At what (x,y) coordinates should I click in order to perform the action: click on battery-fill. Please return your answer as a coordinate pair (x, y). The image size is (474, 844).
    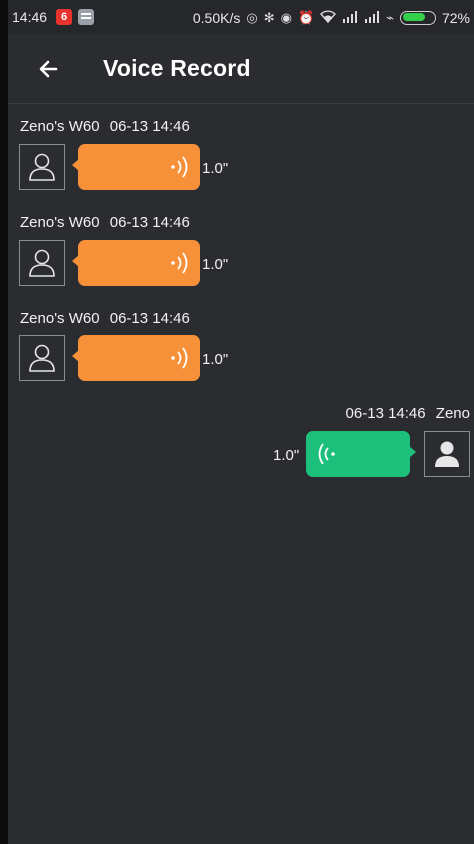
    Looking at the image, I should click on (413, 17).